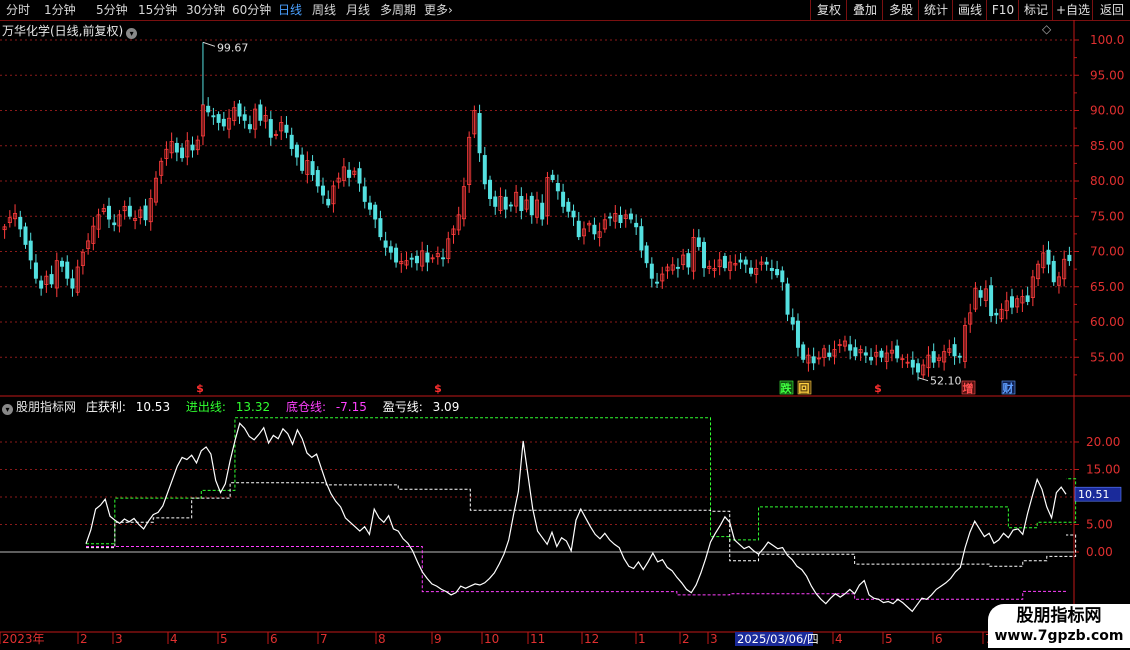 Image resolution: width=1130 pixels, height=650 pixels. What do you see at coordinates (787, 388) in the screenshot?
I see `event-marker: 跌` at bounding box center [787, 388].